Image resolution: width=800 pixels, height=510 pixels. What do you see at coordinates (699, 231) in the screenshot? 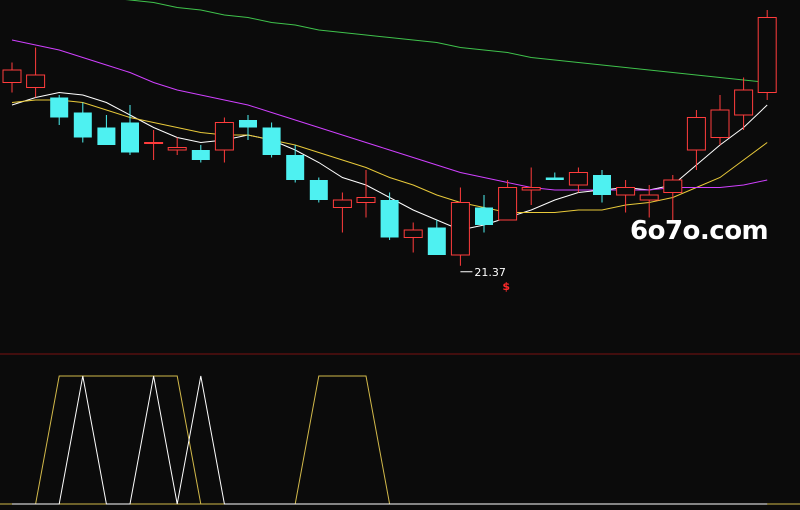
I see `watermark: 6o7o.com` at bounding box center [699, 231].